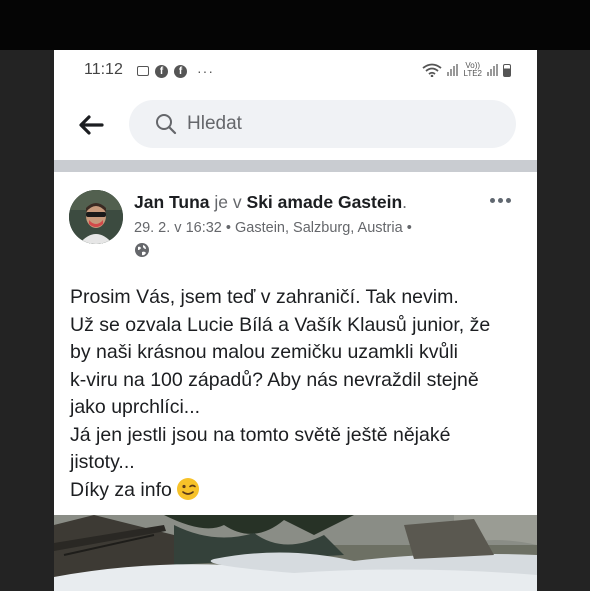 The width and height of the screenshot is (590, 591). What do you see at coordinates (205, 71) in the screenshot?
I see `more-notifications-indicator: ···` at bounding box center [205, 71].